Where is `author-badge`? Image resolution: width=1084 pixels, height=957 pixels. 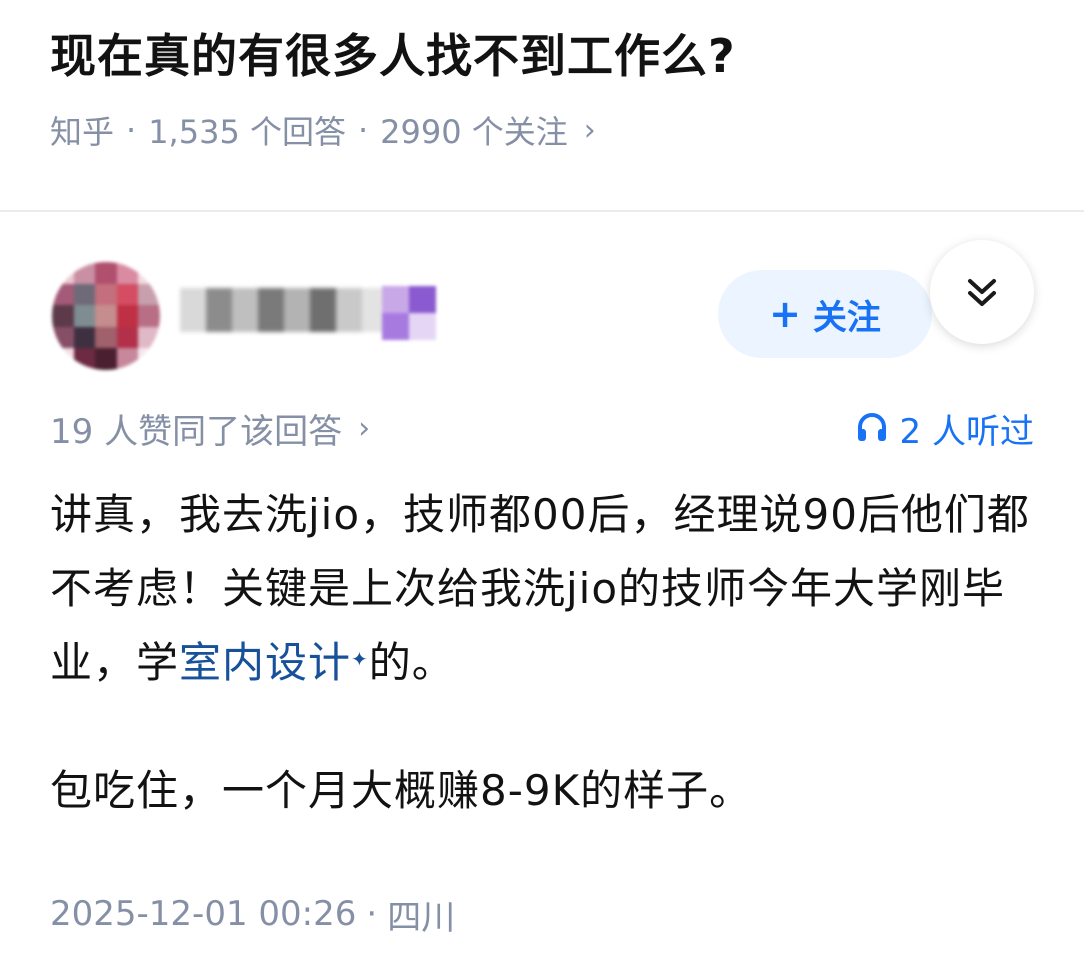 author-badge is located at coordinates (409, 313).